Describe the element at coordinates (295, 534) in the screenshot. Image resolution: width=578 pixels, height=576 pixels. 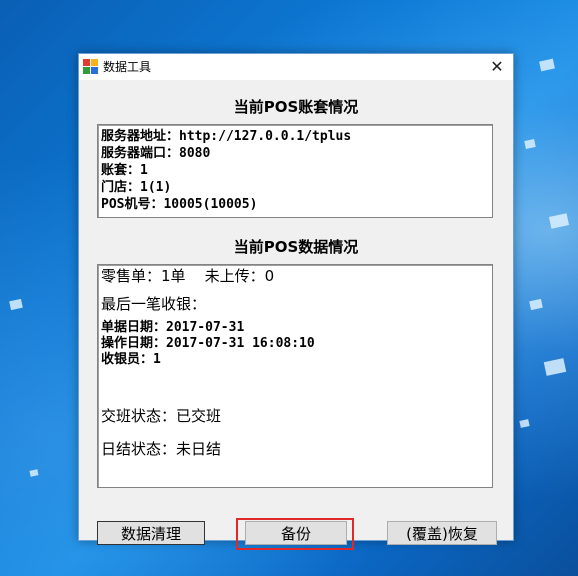
I see `backup-highlight-outline` at that location.